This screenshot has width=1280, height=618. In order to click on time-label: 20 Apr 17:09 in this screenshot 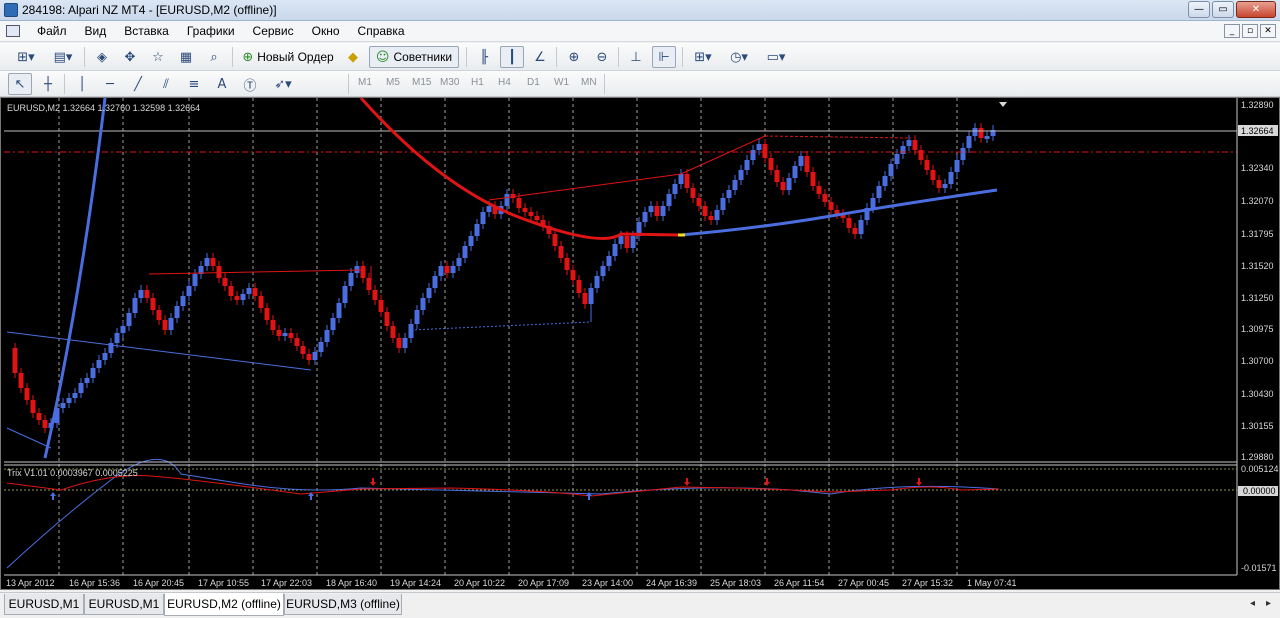, I will do `click(543, 583)`.